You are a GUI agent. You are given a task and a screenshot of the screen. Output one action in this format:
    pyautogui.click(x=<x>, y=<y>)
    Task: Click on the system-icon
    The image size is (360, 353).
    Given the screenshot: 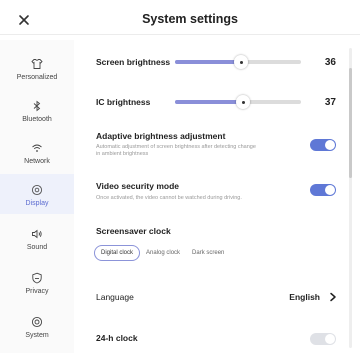 What is the action you would take?
    pyautogui.click(x=37, y=322)
    